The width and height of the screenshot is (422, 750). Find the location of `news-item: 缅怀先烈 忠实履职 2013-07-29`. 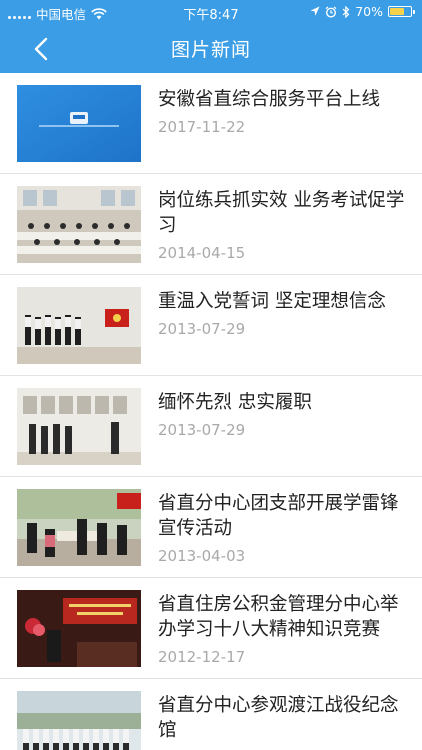

news-item: 缅怀先烈 忠实履职 2013-07-29 is located at coordinates (211, 426).